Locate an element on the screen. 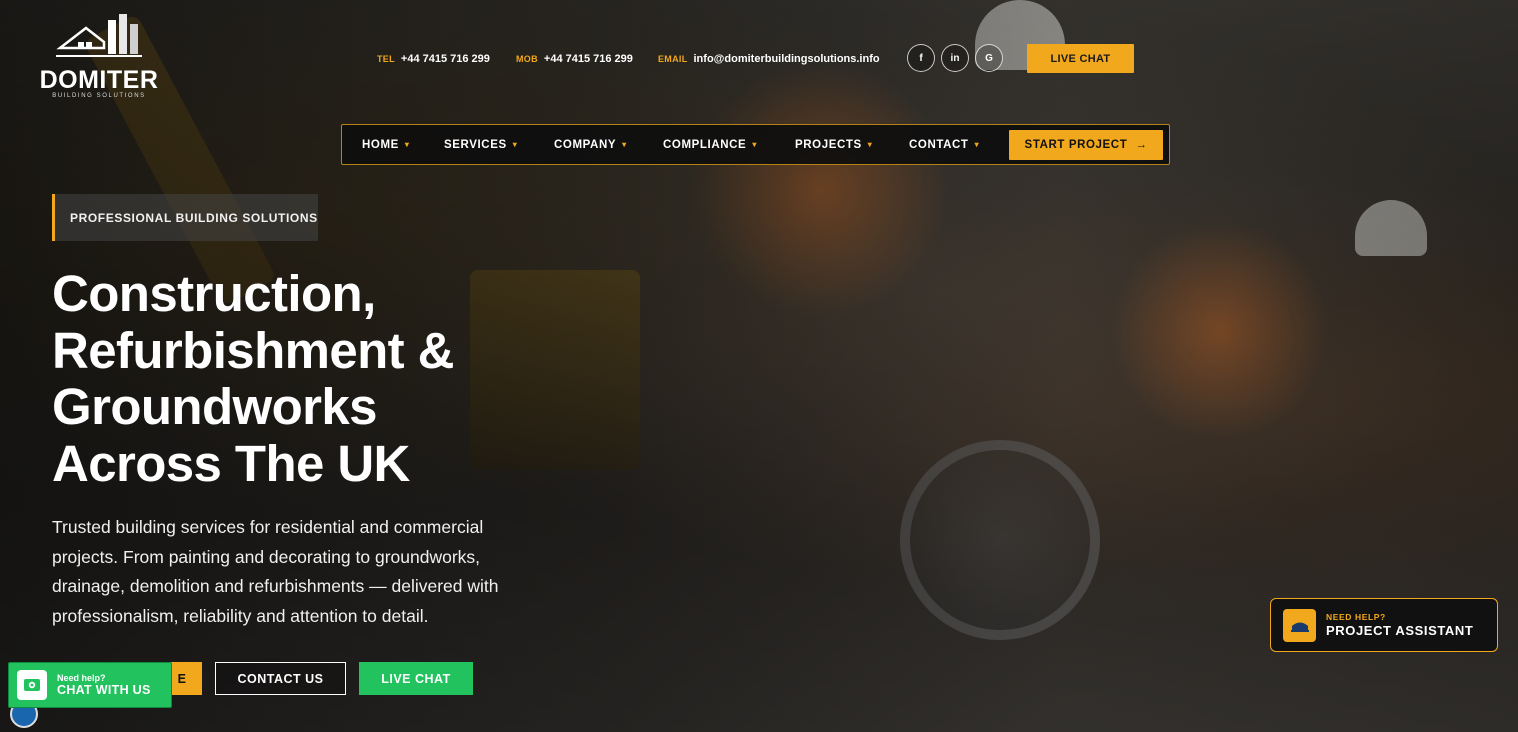  nav-item-services: SERVICES ▾ is located at coordinates (480, 144).